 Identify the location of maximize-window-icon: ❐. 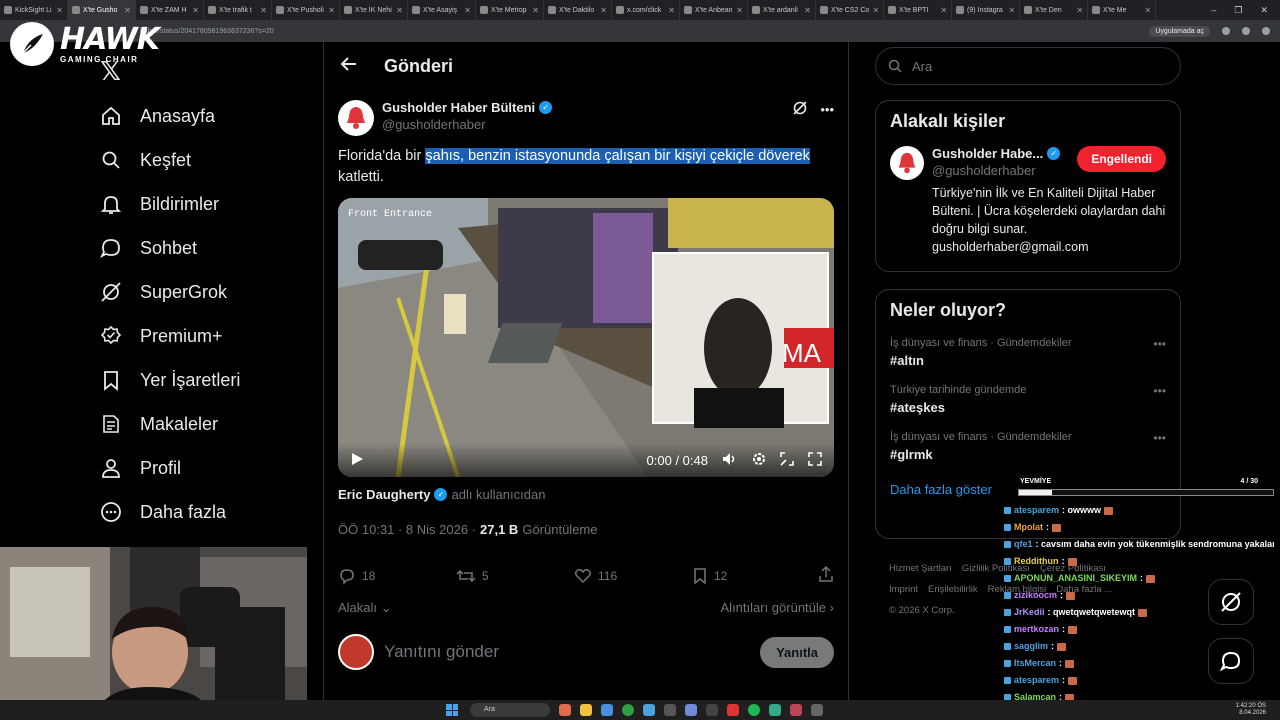
(1238, 10).